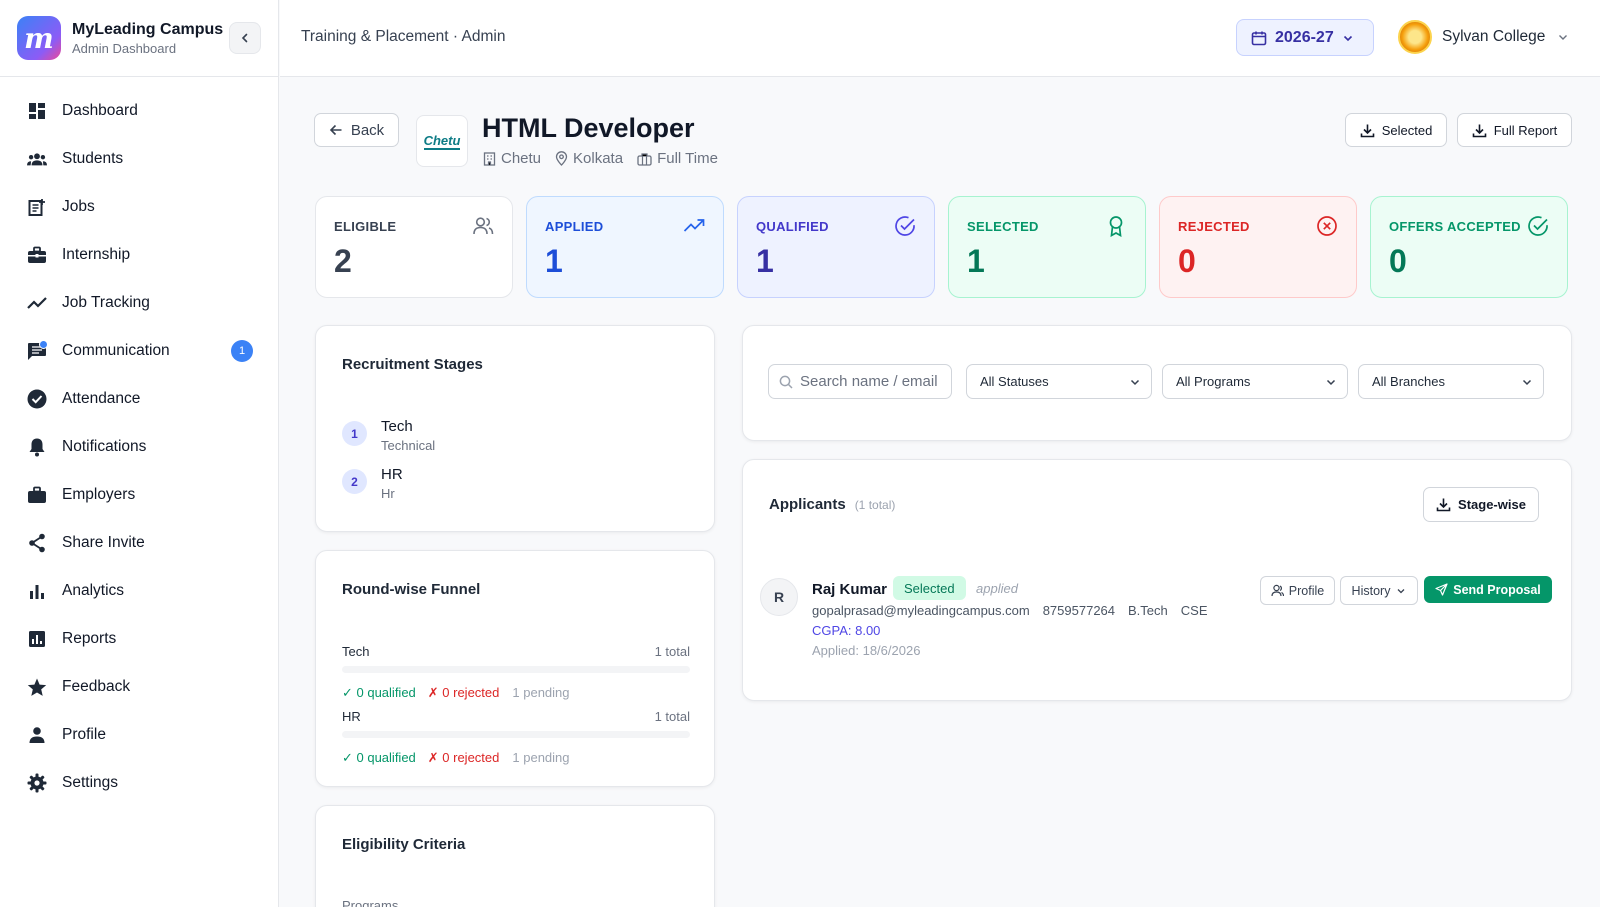 The width and height of the screenshot is (1600, 907). I want to click on stat-value: 2, so click(343, 261).